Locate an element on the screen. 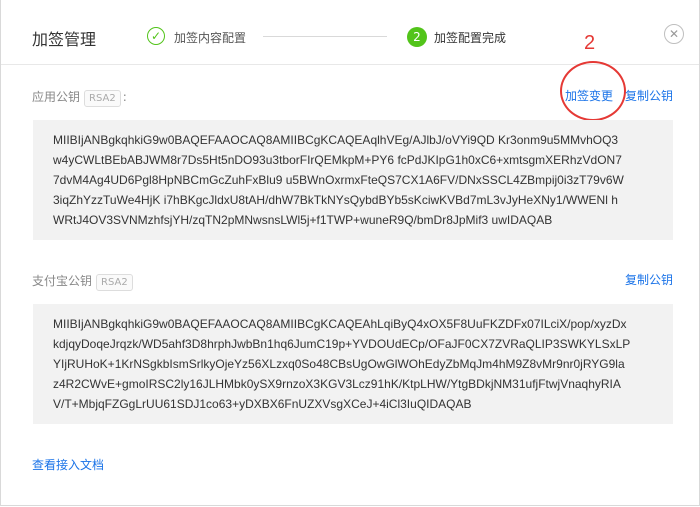 The width and height of the screenshot is (700, 507). alipay-key-rsa2-badge: RSA2 is located at coordinates (114, 282).